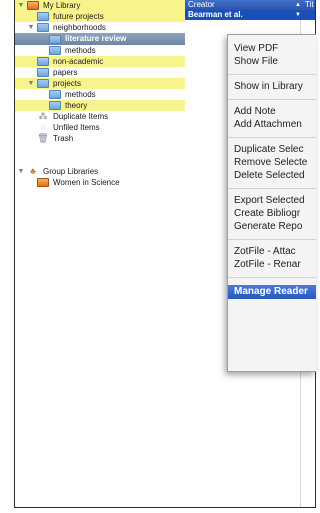  Describe the element at coordinates (76, 105) in the screenshot. I see `tree-item-label: theory` at that location.